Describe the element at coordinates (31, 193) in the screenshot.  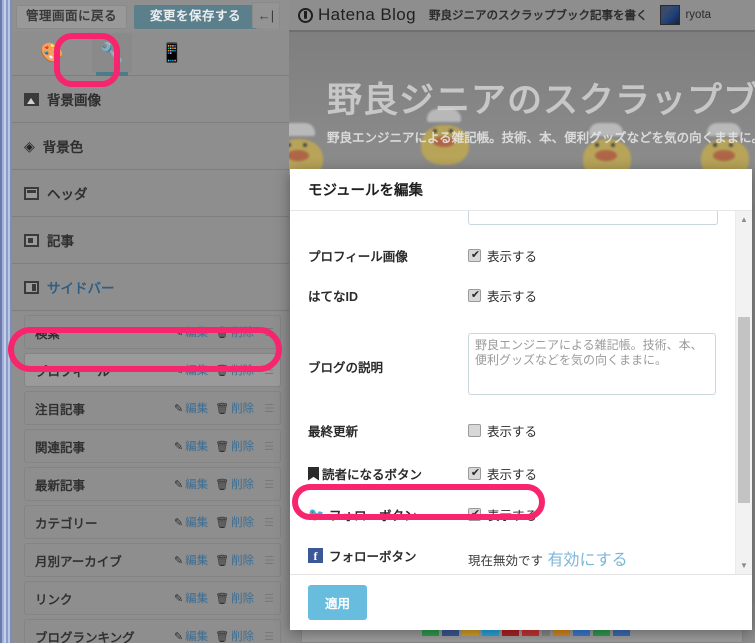
I see `header-layout-icon` at that location.